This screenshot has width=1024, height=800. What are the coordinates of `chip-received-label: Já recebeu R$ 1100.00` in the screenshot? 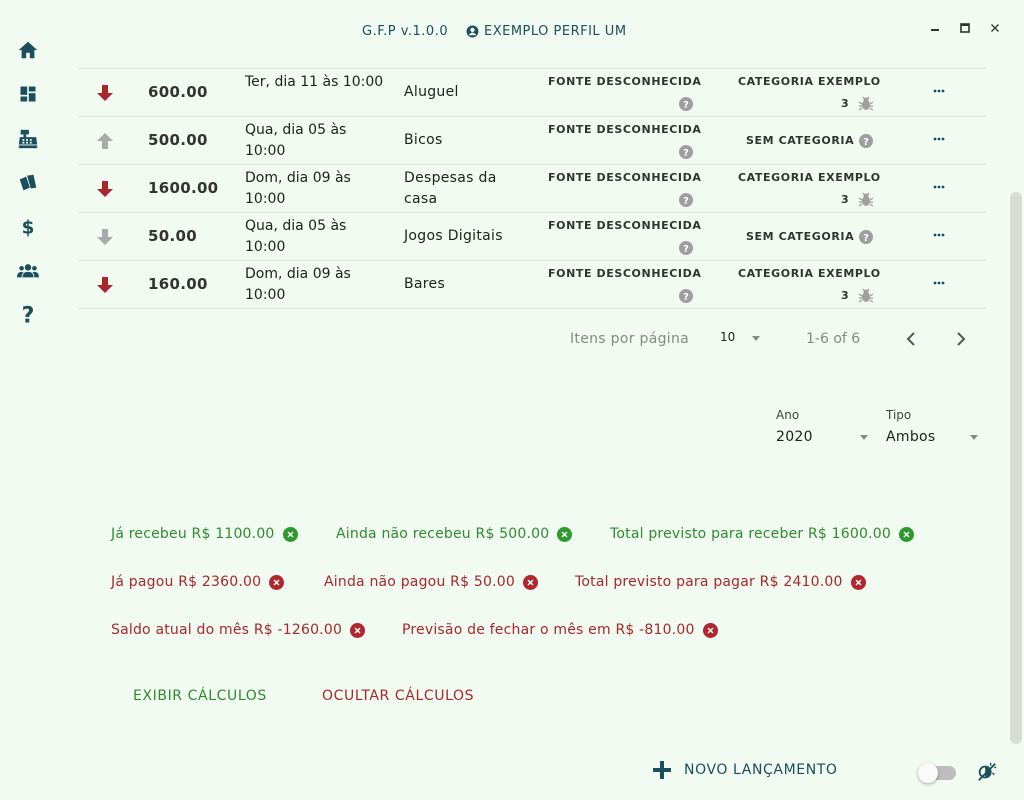 It's located at (193, 534).